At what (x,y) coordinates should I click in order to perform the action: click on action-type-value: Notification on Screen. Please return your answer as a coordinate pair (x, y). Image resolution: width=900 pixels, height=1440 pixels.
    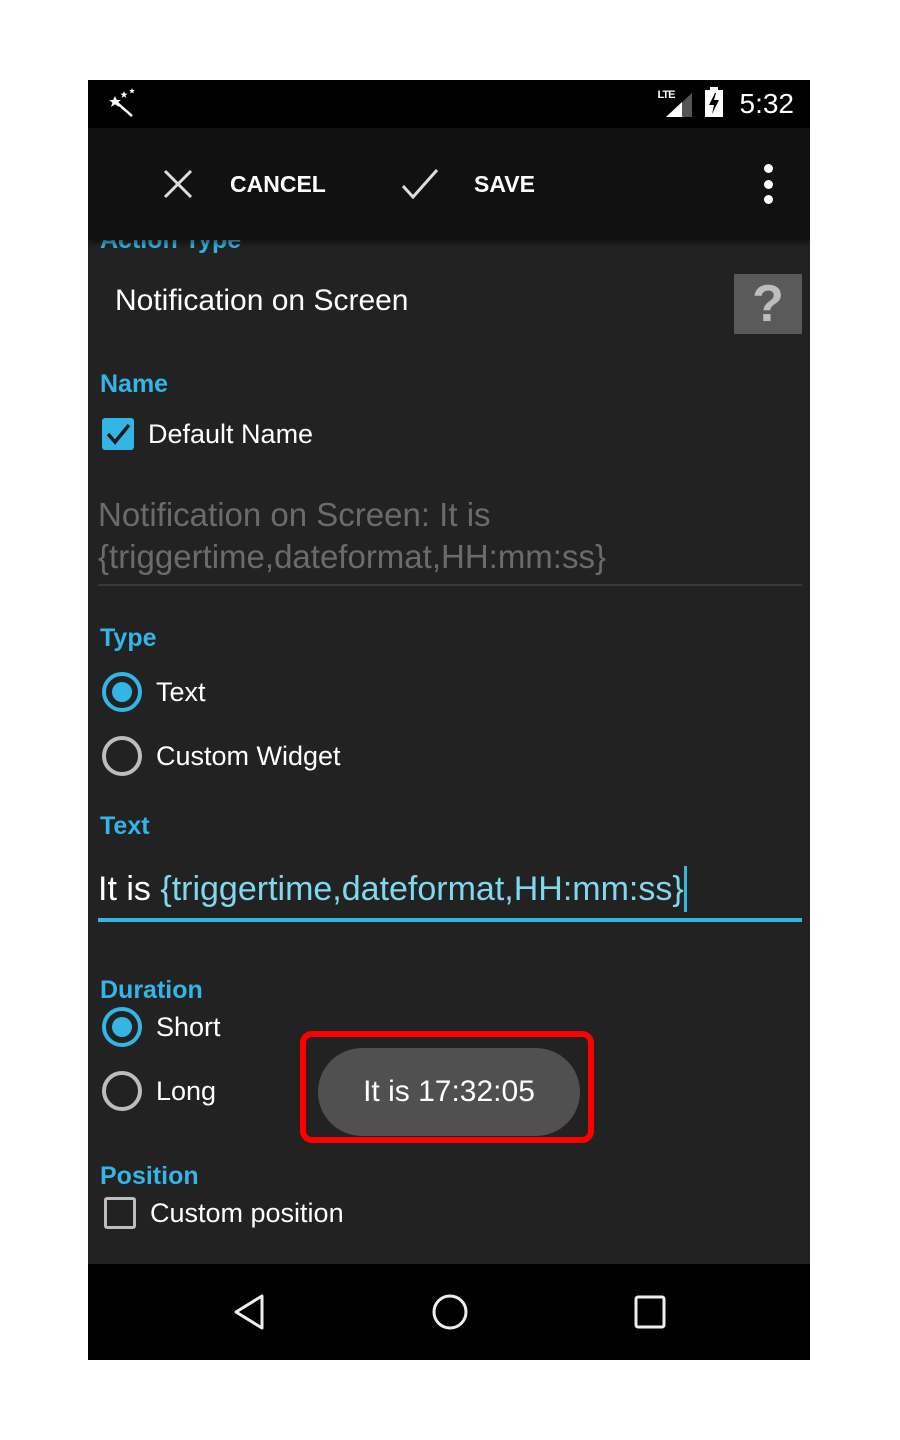
    Looking at the image, I should click on (262, 300).